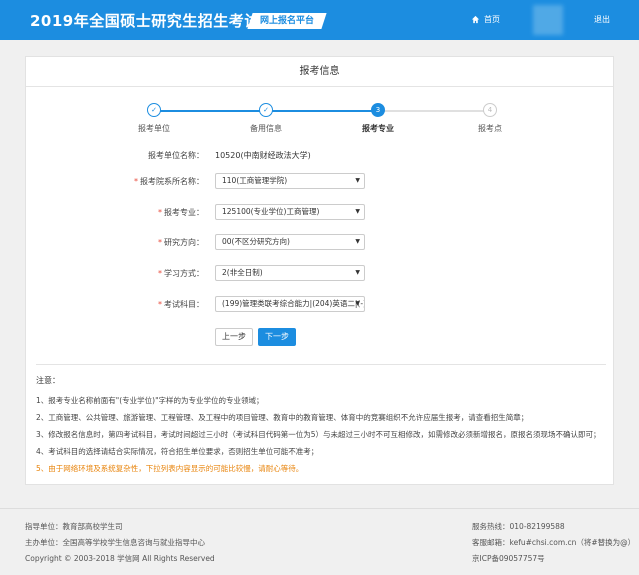 The height and width of the screenshot is (575, 639). Describe the element at coordinates (378, 128) in the screenshot. I see `step-label: 报考专业` at that location.